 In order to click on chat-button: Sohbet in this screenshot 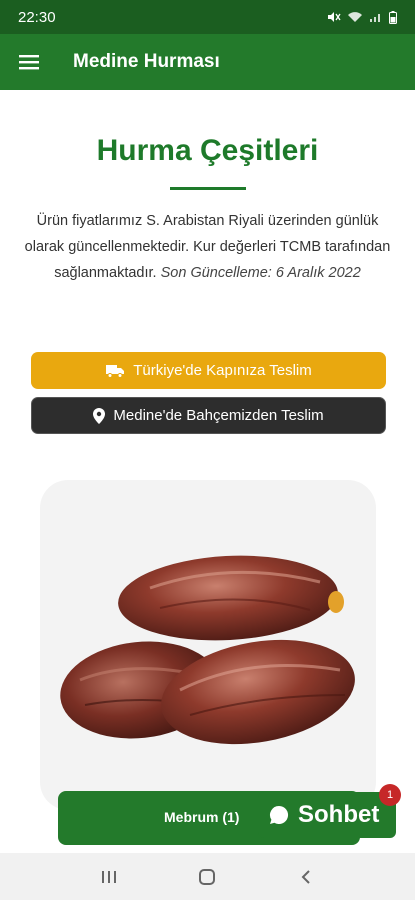, I will do `click(327, 815)`.